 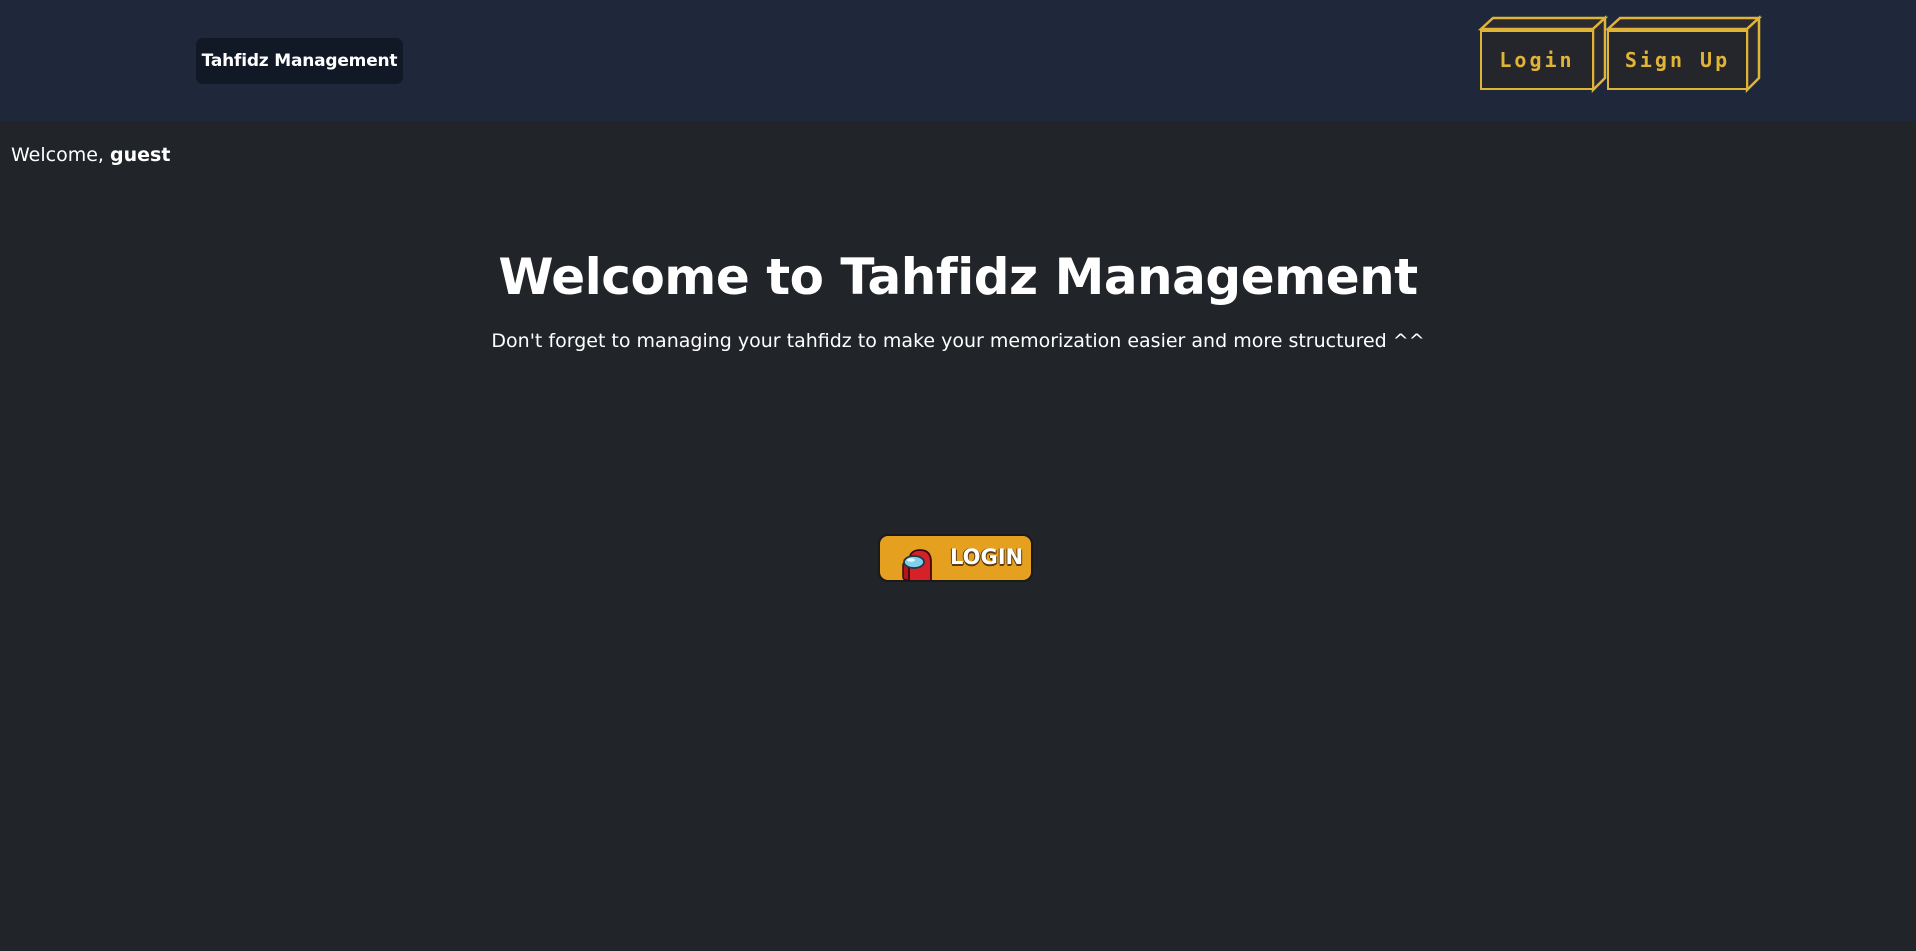 I want to click on cta-login-button: LOGIN, so click(x=955, y=558).